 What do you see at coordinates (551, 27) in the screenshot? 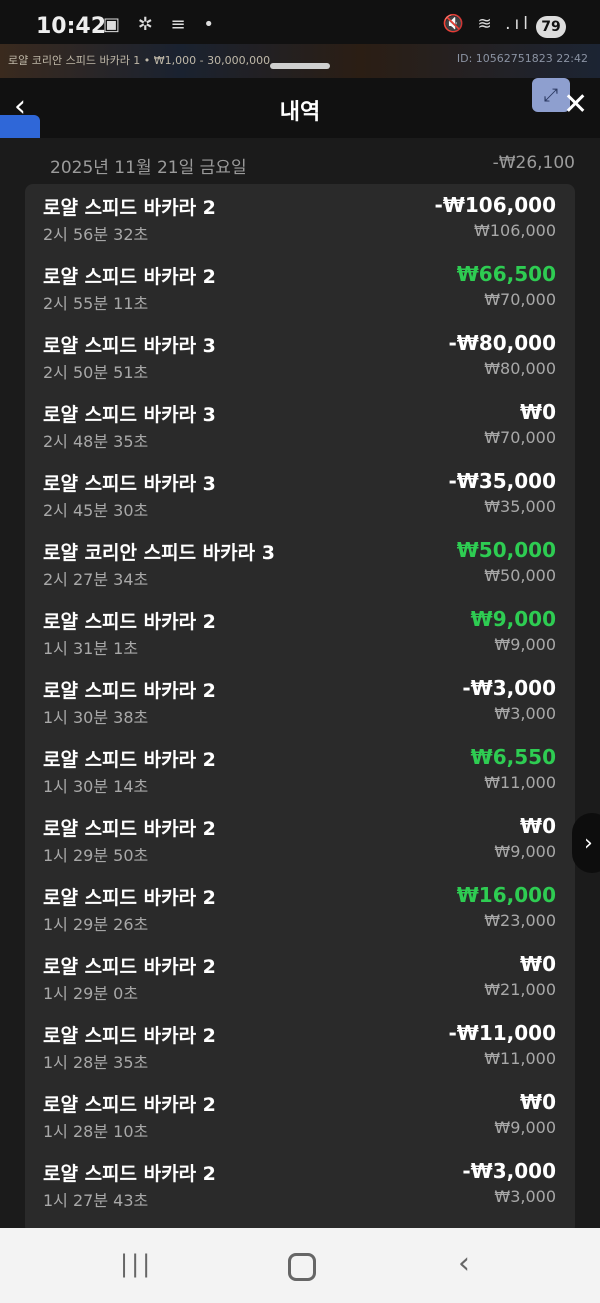
I see `battery-icon: 79` at bounding box center [551, 27].